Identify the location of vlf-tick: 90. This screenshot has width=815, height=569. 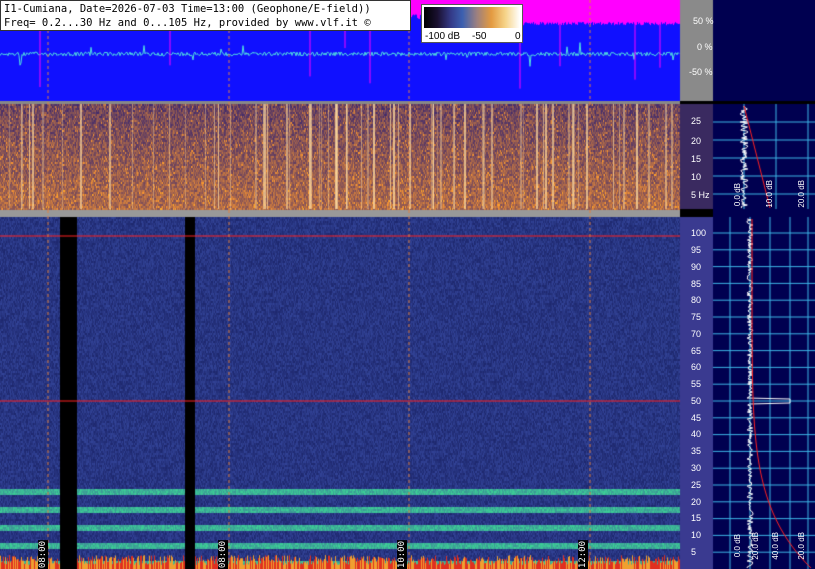
(696, 267).